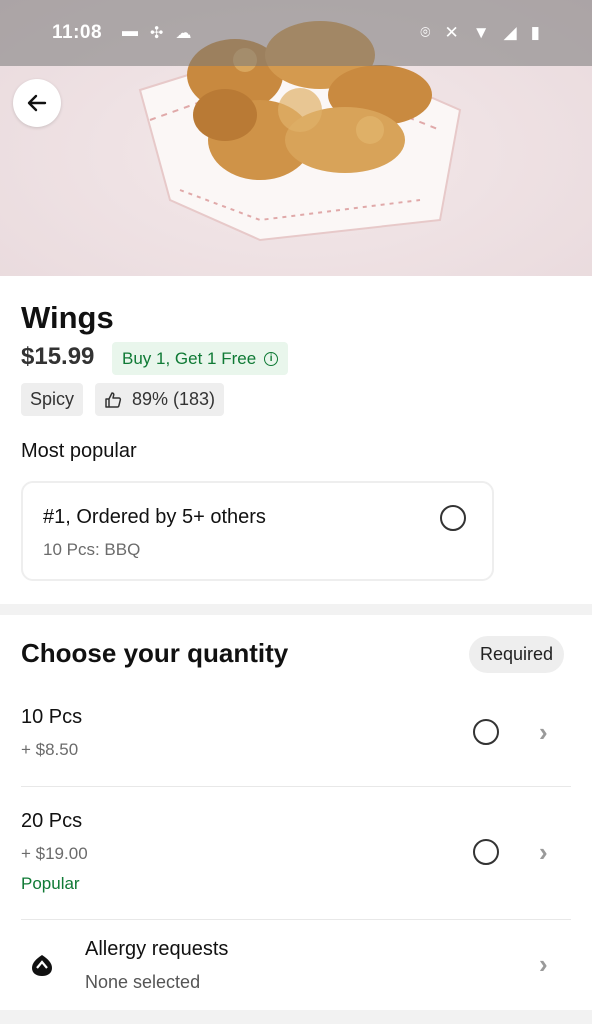 The image size is (592, 1024). I want to click on tag-spicy-label: Spicy, so click(52, 399).